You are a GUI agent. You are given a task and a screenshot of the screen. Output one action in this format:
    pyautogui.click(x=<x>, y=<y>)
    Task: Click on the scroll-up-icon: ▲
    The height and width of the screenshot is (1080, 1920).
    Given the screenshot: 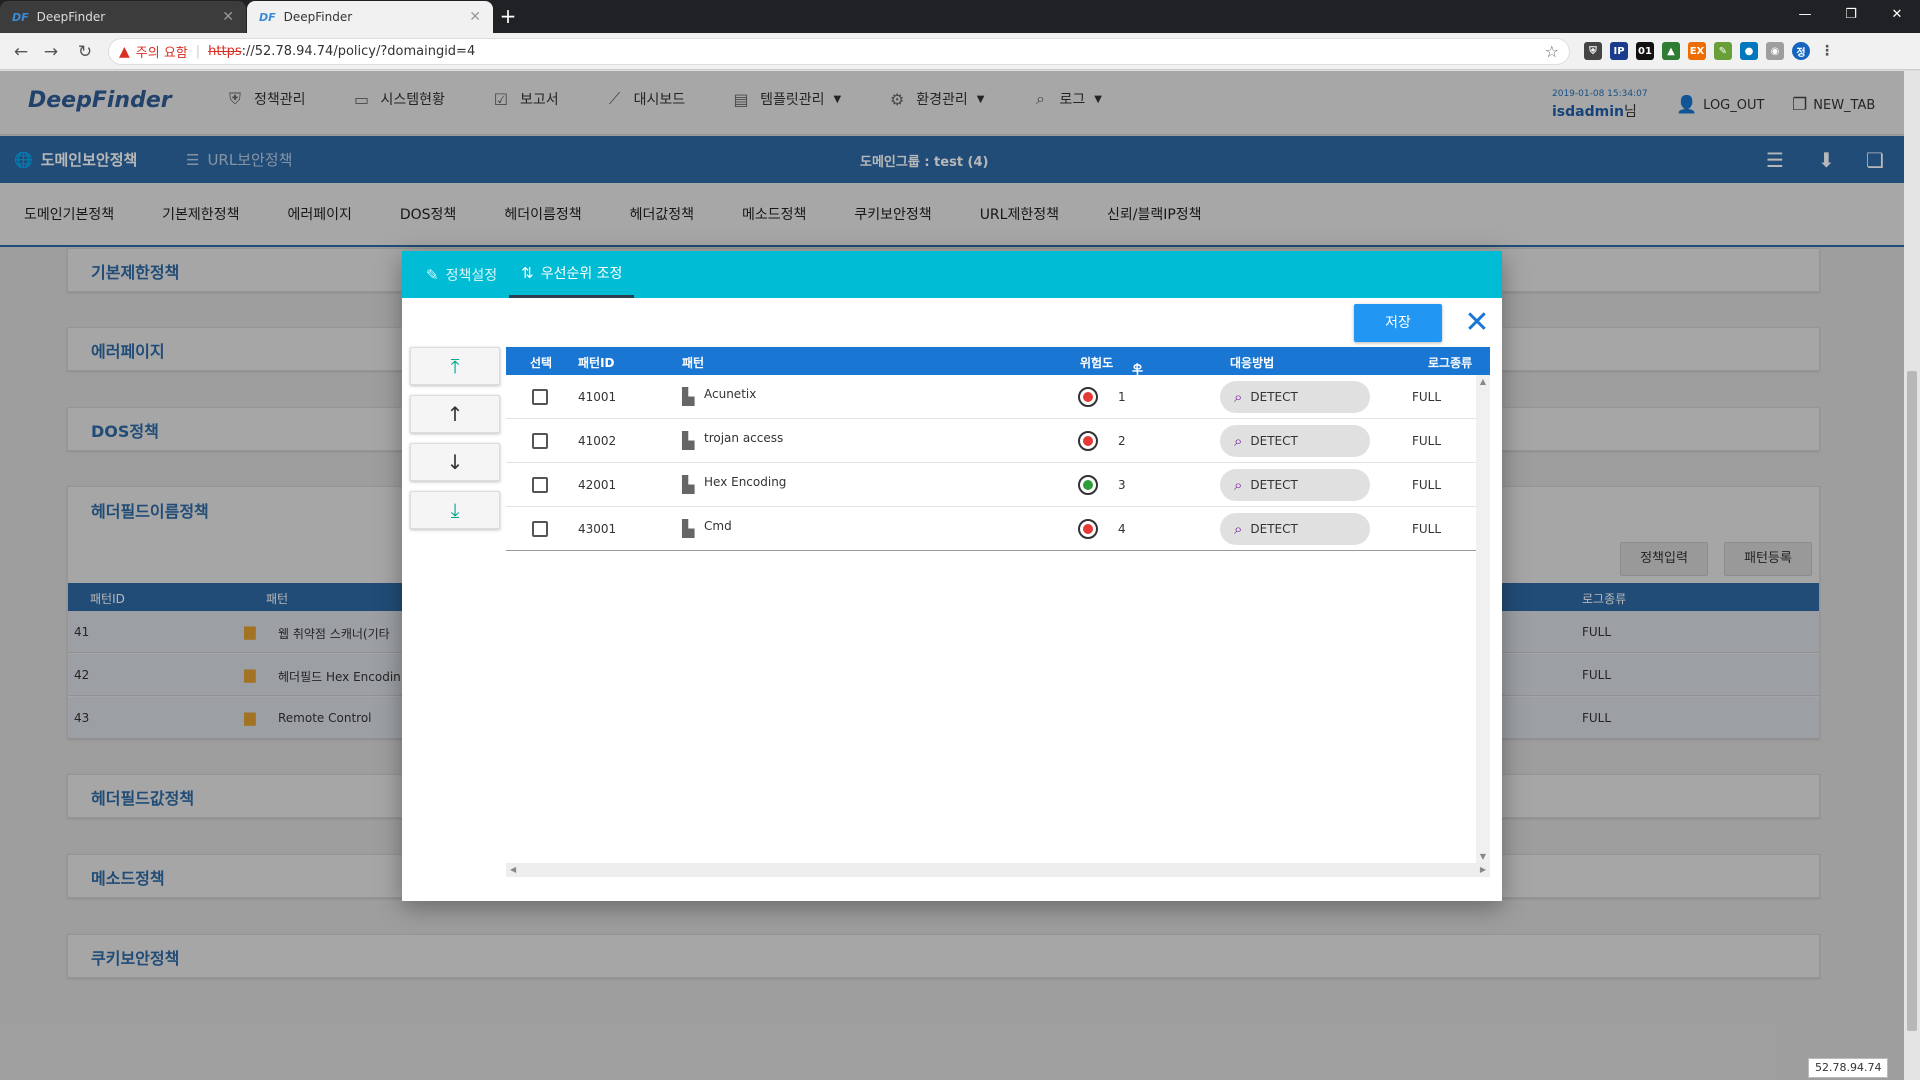 What is the action you would take?
    pyautogui.click(x=1483, y=381)
    